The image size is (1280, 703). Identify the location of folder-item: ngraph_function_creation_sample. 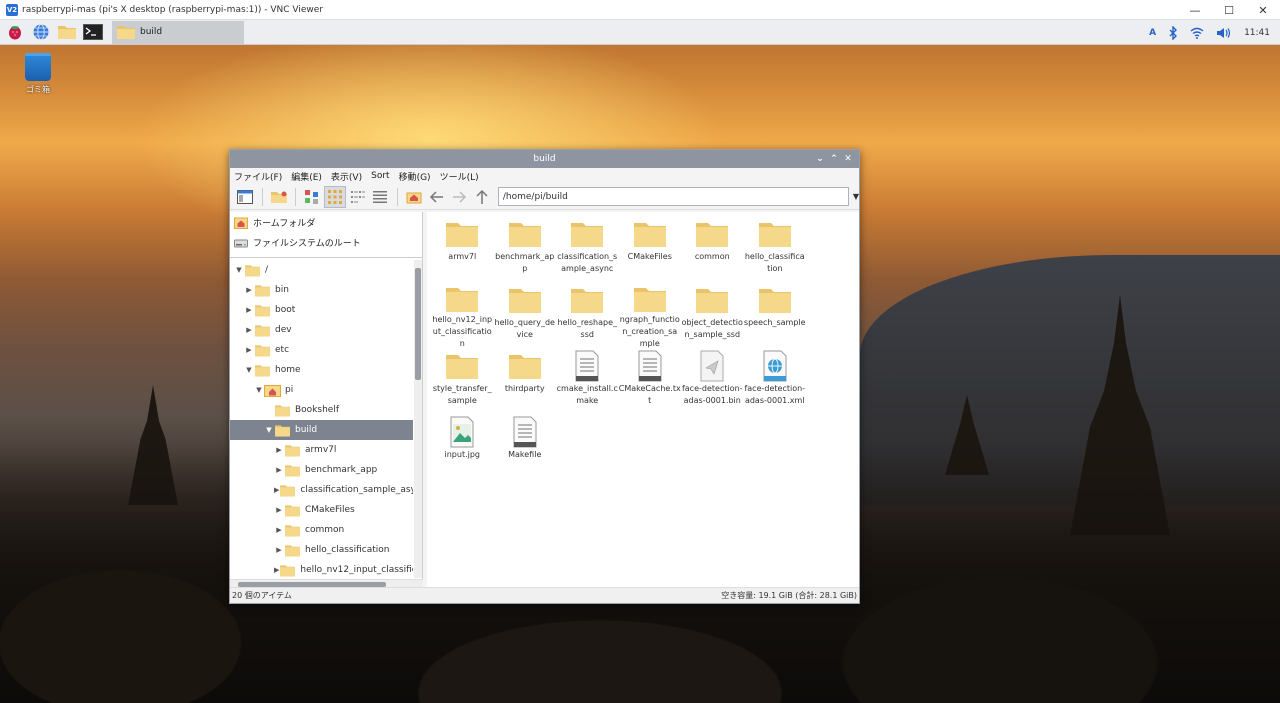
(650, 317).